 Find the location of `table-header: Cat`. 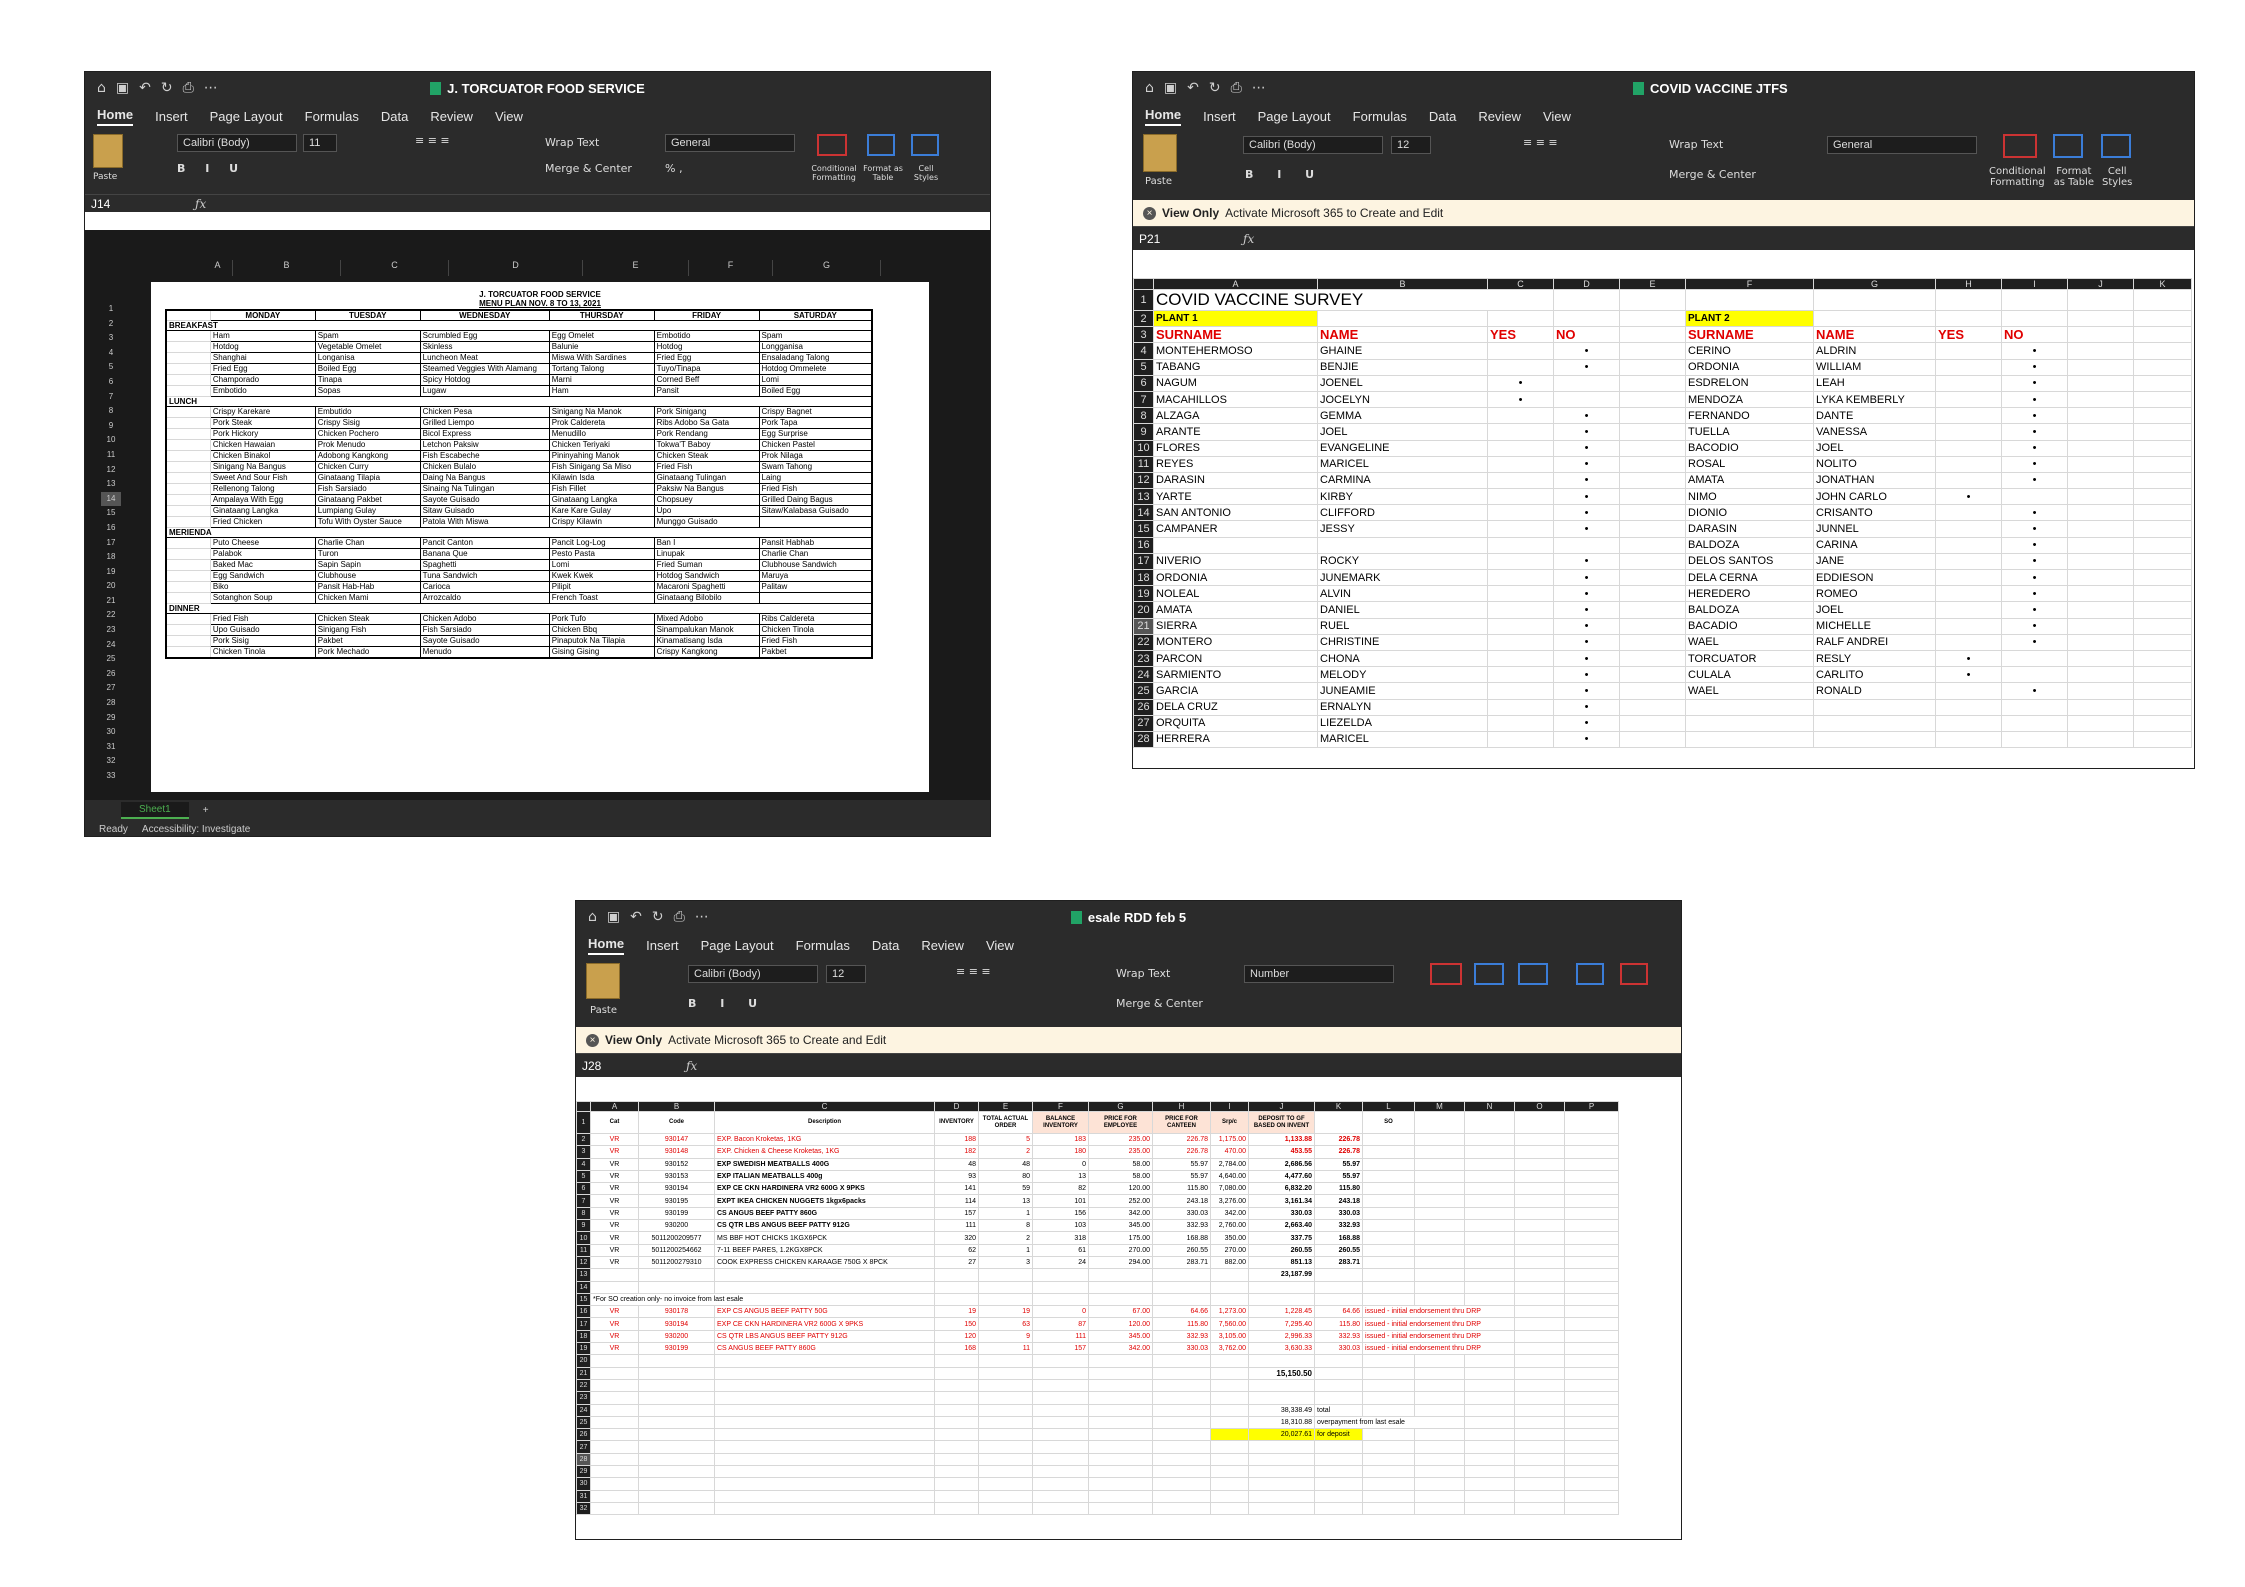

table-header: Cat is located at coordinates (614, 1122).